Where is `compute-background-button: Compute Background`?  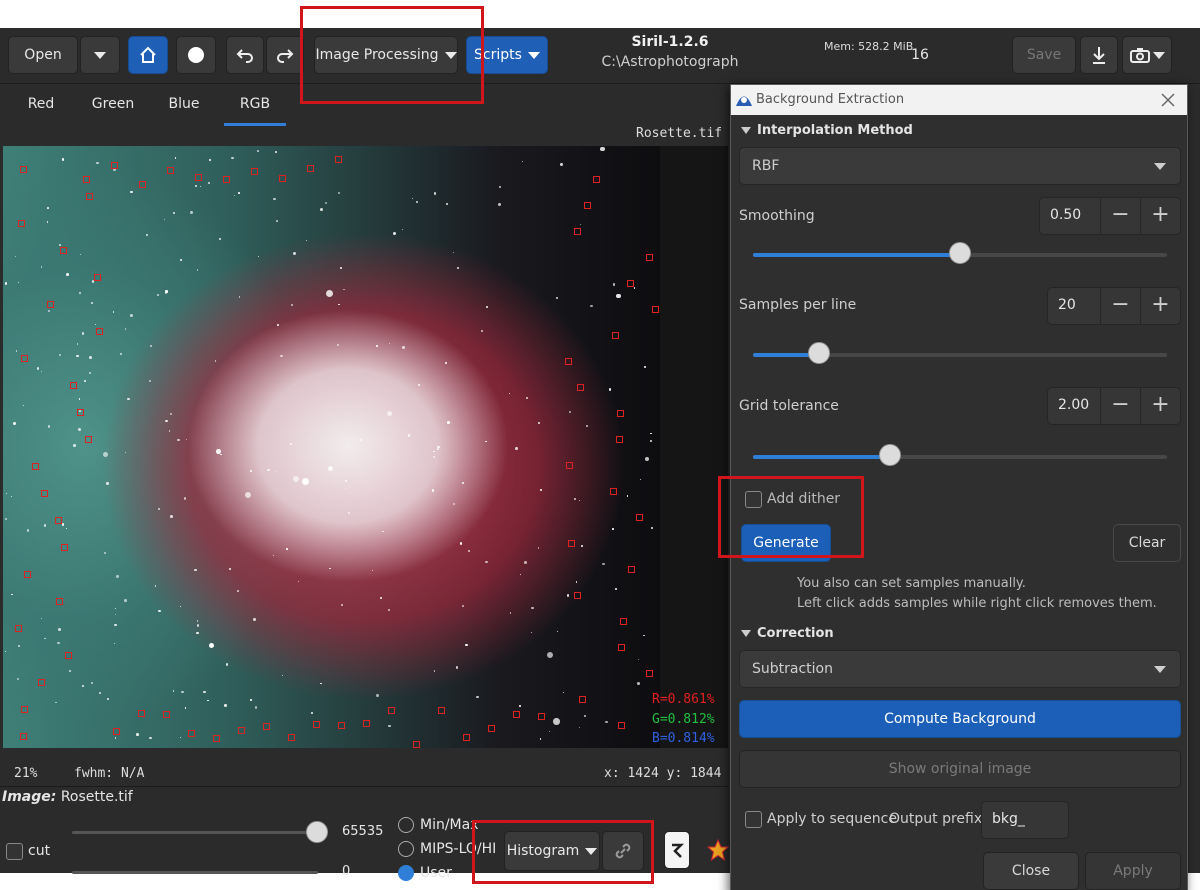
compute-background-button: Compute Background is located at coordinates (960, 719).